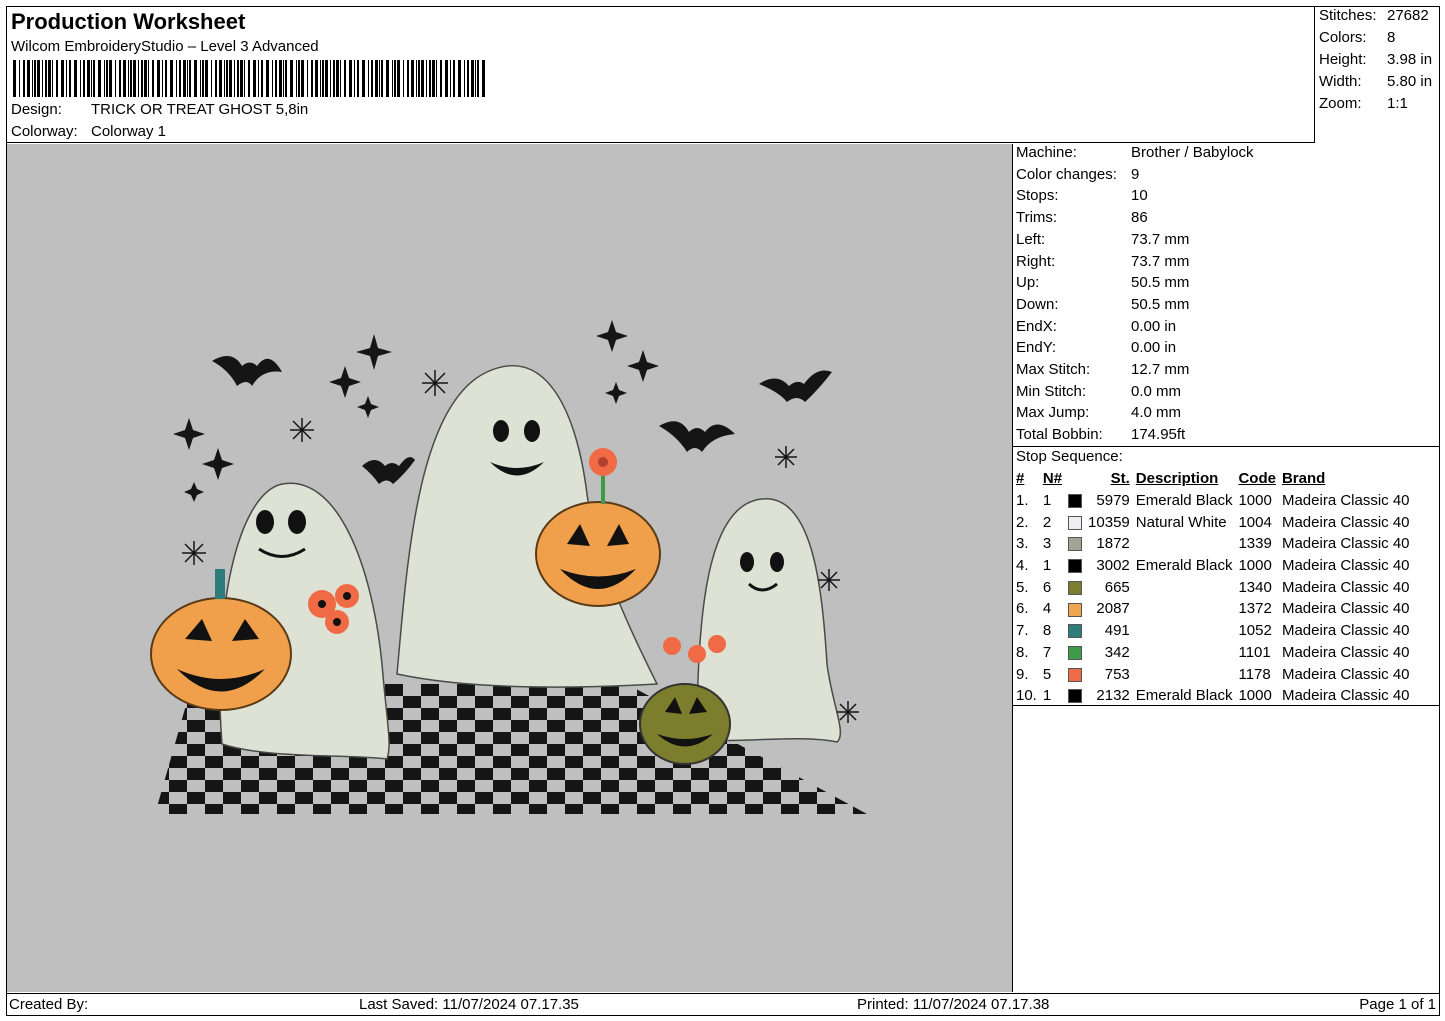 The image size is (1445, 1021). Describe the element at coordinates (1156, 413) in the screenshot. I see `detail-value: 4.0 mm` at that location.